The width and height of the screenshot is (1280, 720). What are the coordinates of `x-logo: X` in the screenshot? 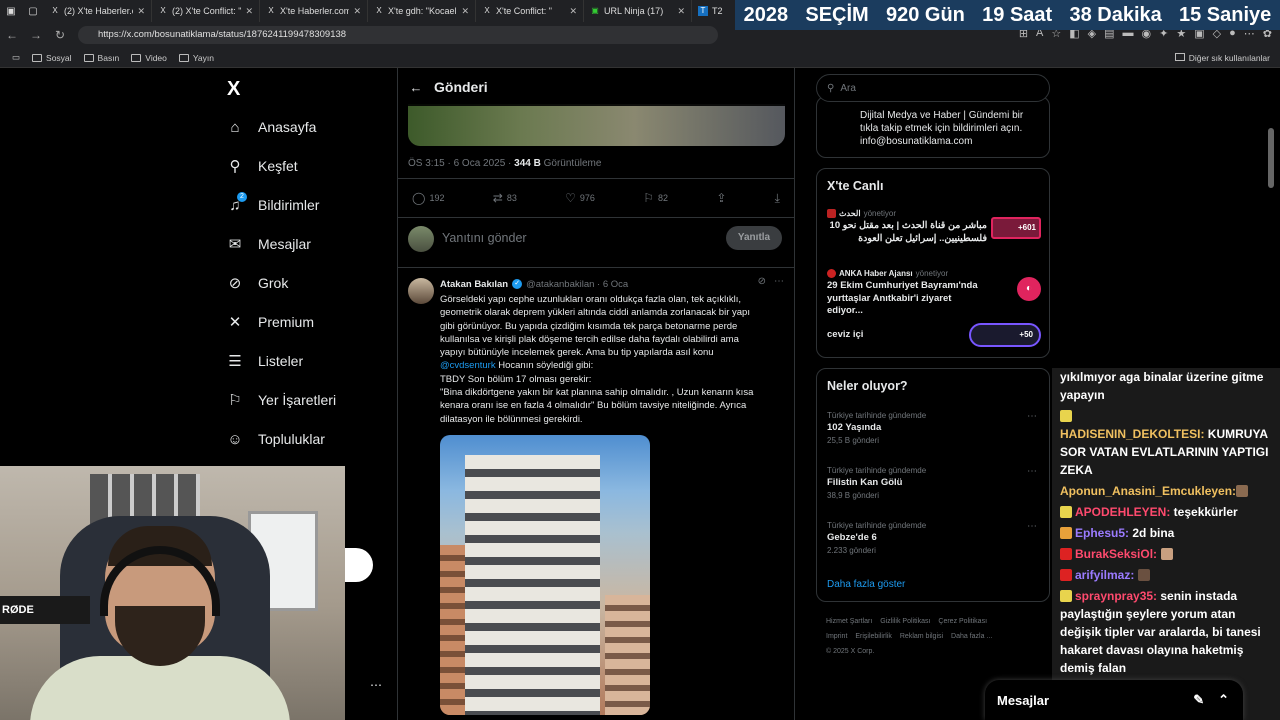 It's located at (233, 89).